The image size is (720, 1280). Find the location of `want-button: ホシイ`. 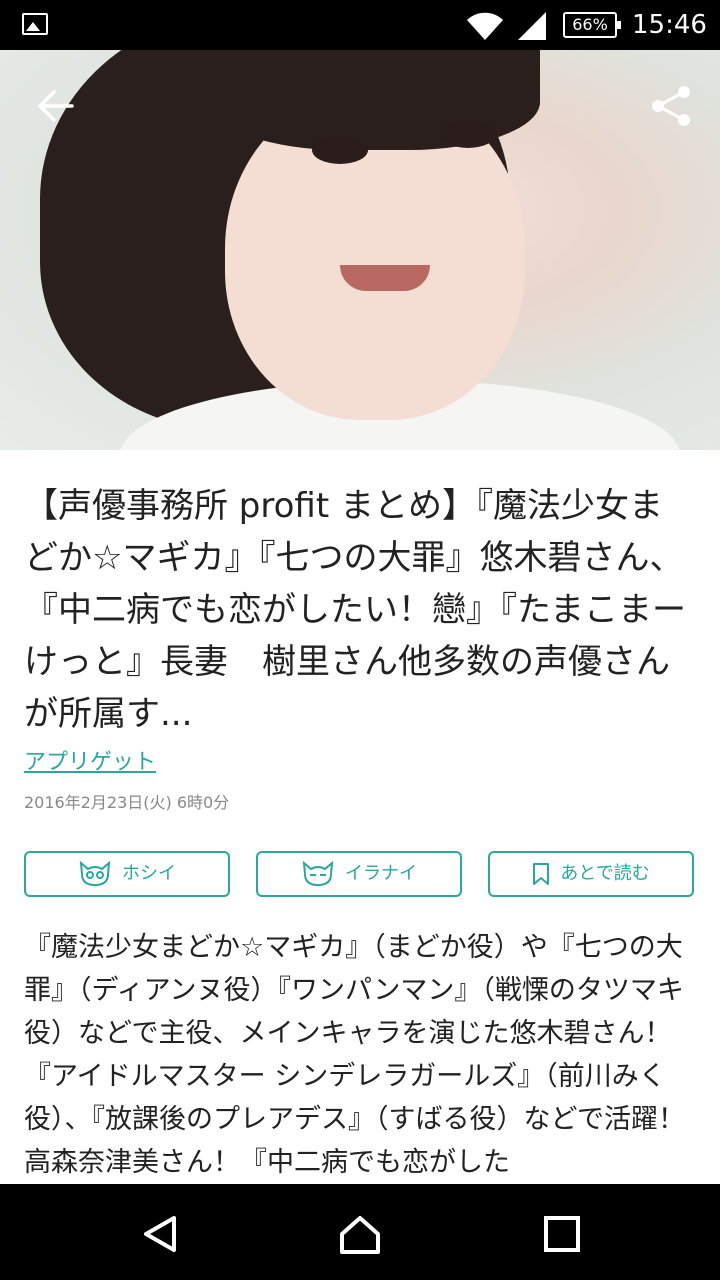

want-button: ホシイ is located at coordinates (127, 874).